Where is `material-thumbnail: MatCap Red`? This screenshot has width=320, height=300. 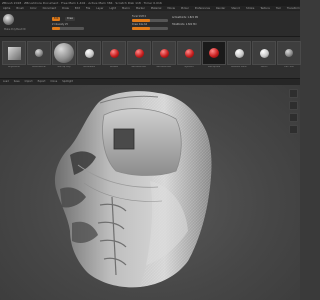
material-thumbnail: MatCap Red is located at coordinates (214, 55).